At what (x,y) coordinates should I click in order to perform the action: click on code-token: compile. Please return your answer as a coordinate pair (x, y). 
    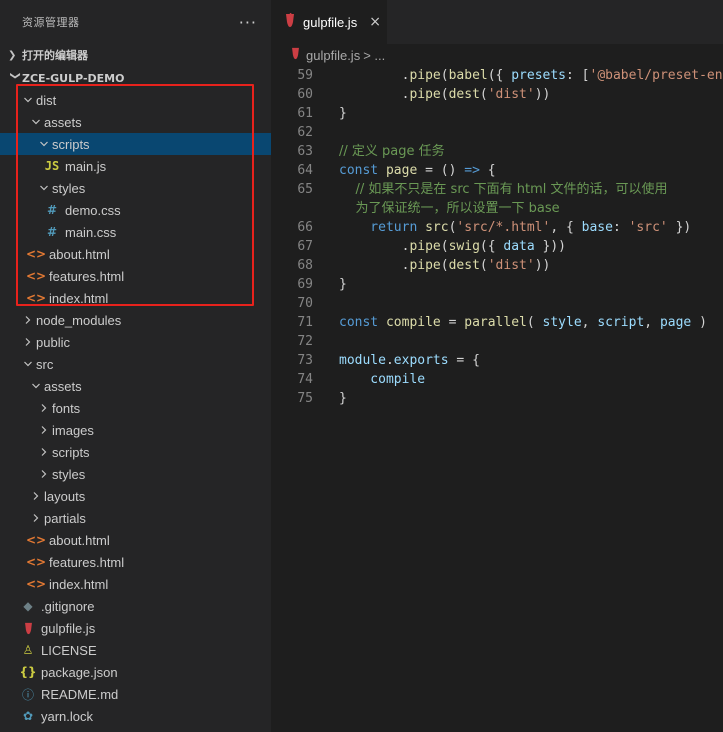
    Looking at the image, I should click on (382, 379).